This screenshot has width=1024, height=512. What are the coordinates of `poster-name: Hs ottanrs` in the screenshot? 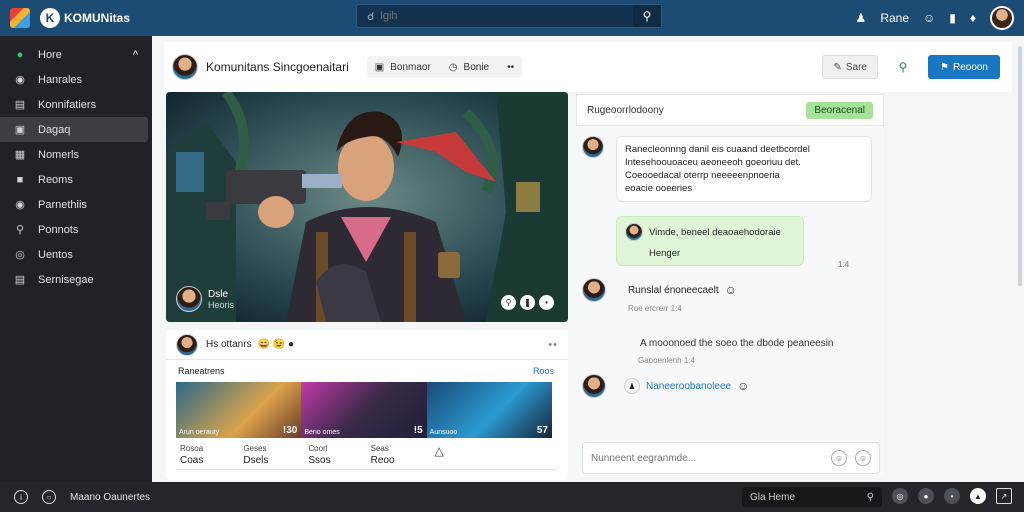 It's located at (229, 344).